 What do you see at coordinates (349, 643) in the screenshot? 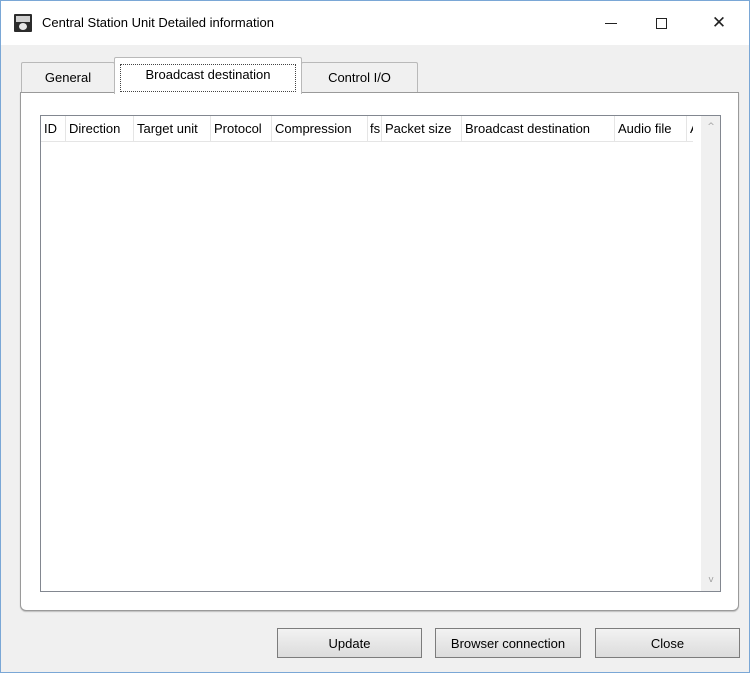
I see `update-button: Update` at bounding box center [349, 643].